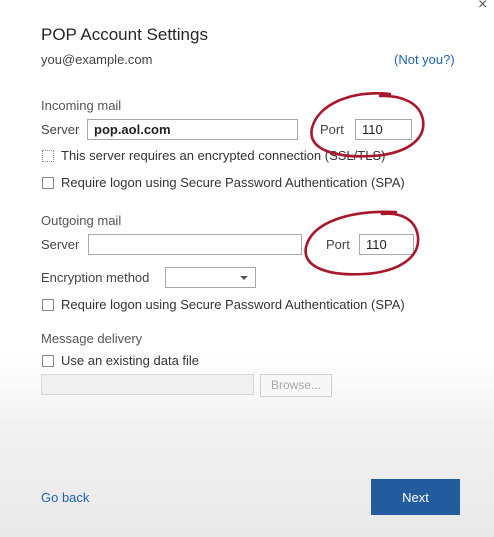 The height and width of the screenshot is (537, 494). Describe the element at coordinates (195, 244) in the screenshot. I see `outgoing-server-input` at that location.